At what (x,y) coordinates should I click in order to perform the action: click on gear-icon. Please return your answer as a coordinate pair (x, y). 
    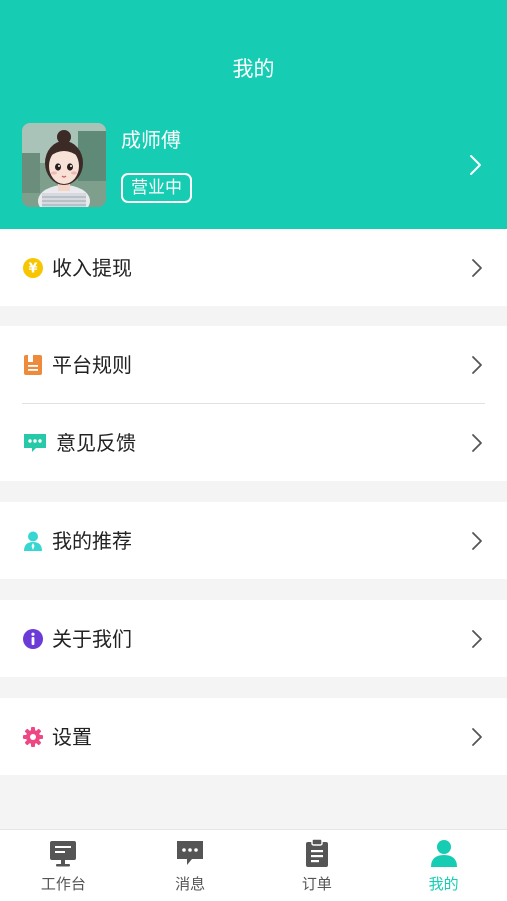
    Looking at the image, I should click on (33, 737).